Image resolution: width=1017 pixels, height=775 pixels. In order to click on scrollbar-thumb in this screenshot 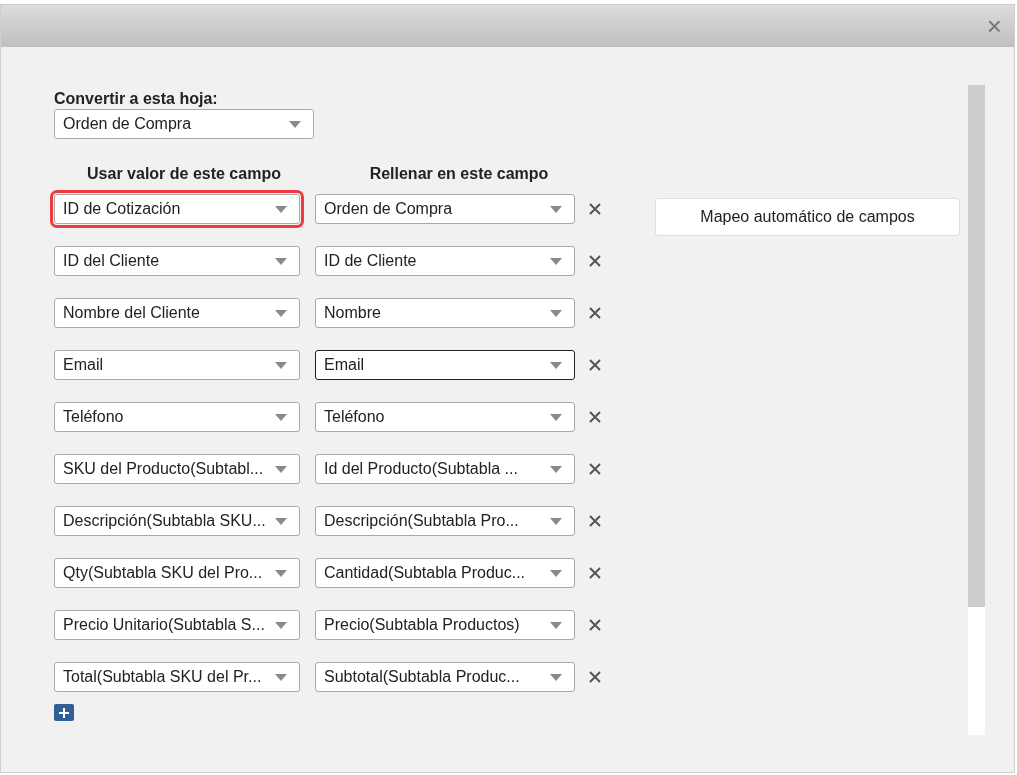, I will do `click(976, 346)`.